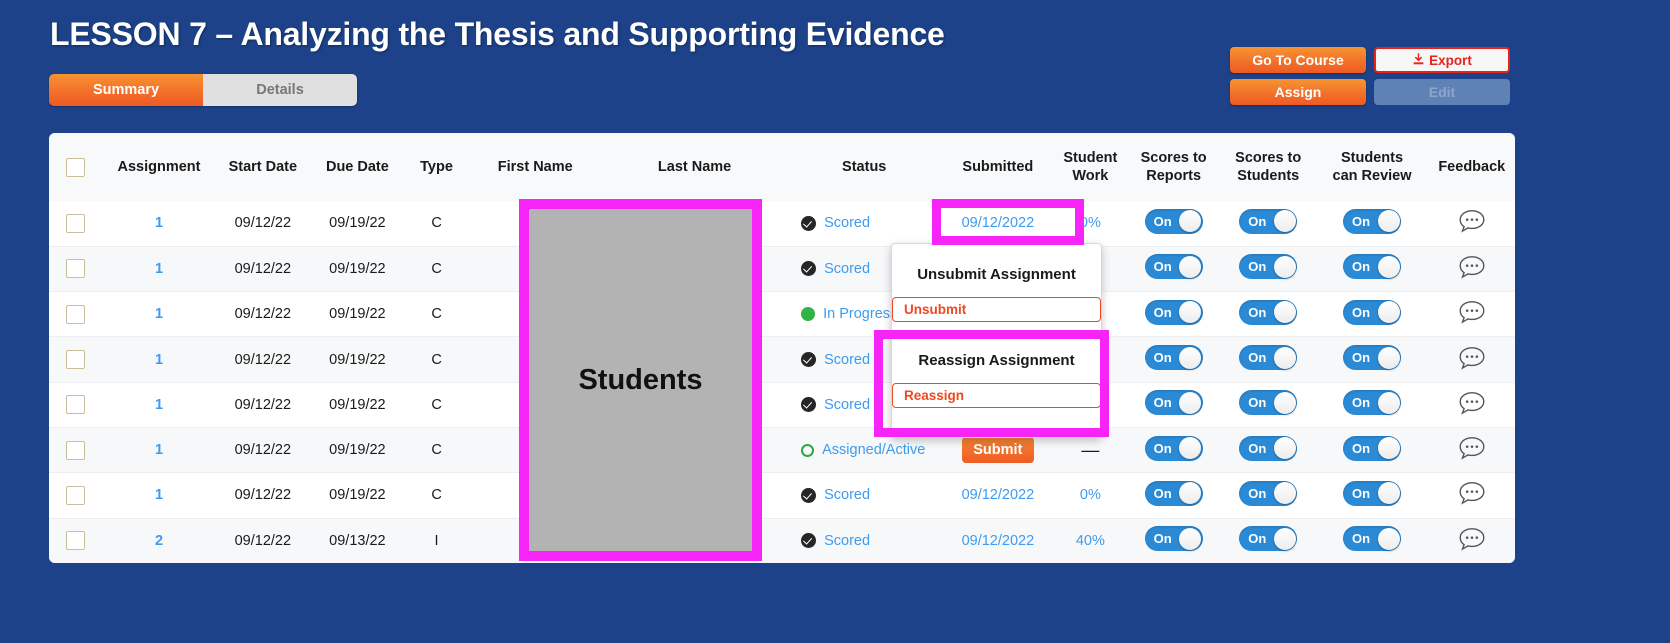 This screenshot has height=643, width=1670. What do you see at coordinates (1418, 62) in the screenshot?
I see `download-icon` at bounding box center [1418, 62].